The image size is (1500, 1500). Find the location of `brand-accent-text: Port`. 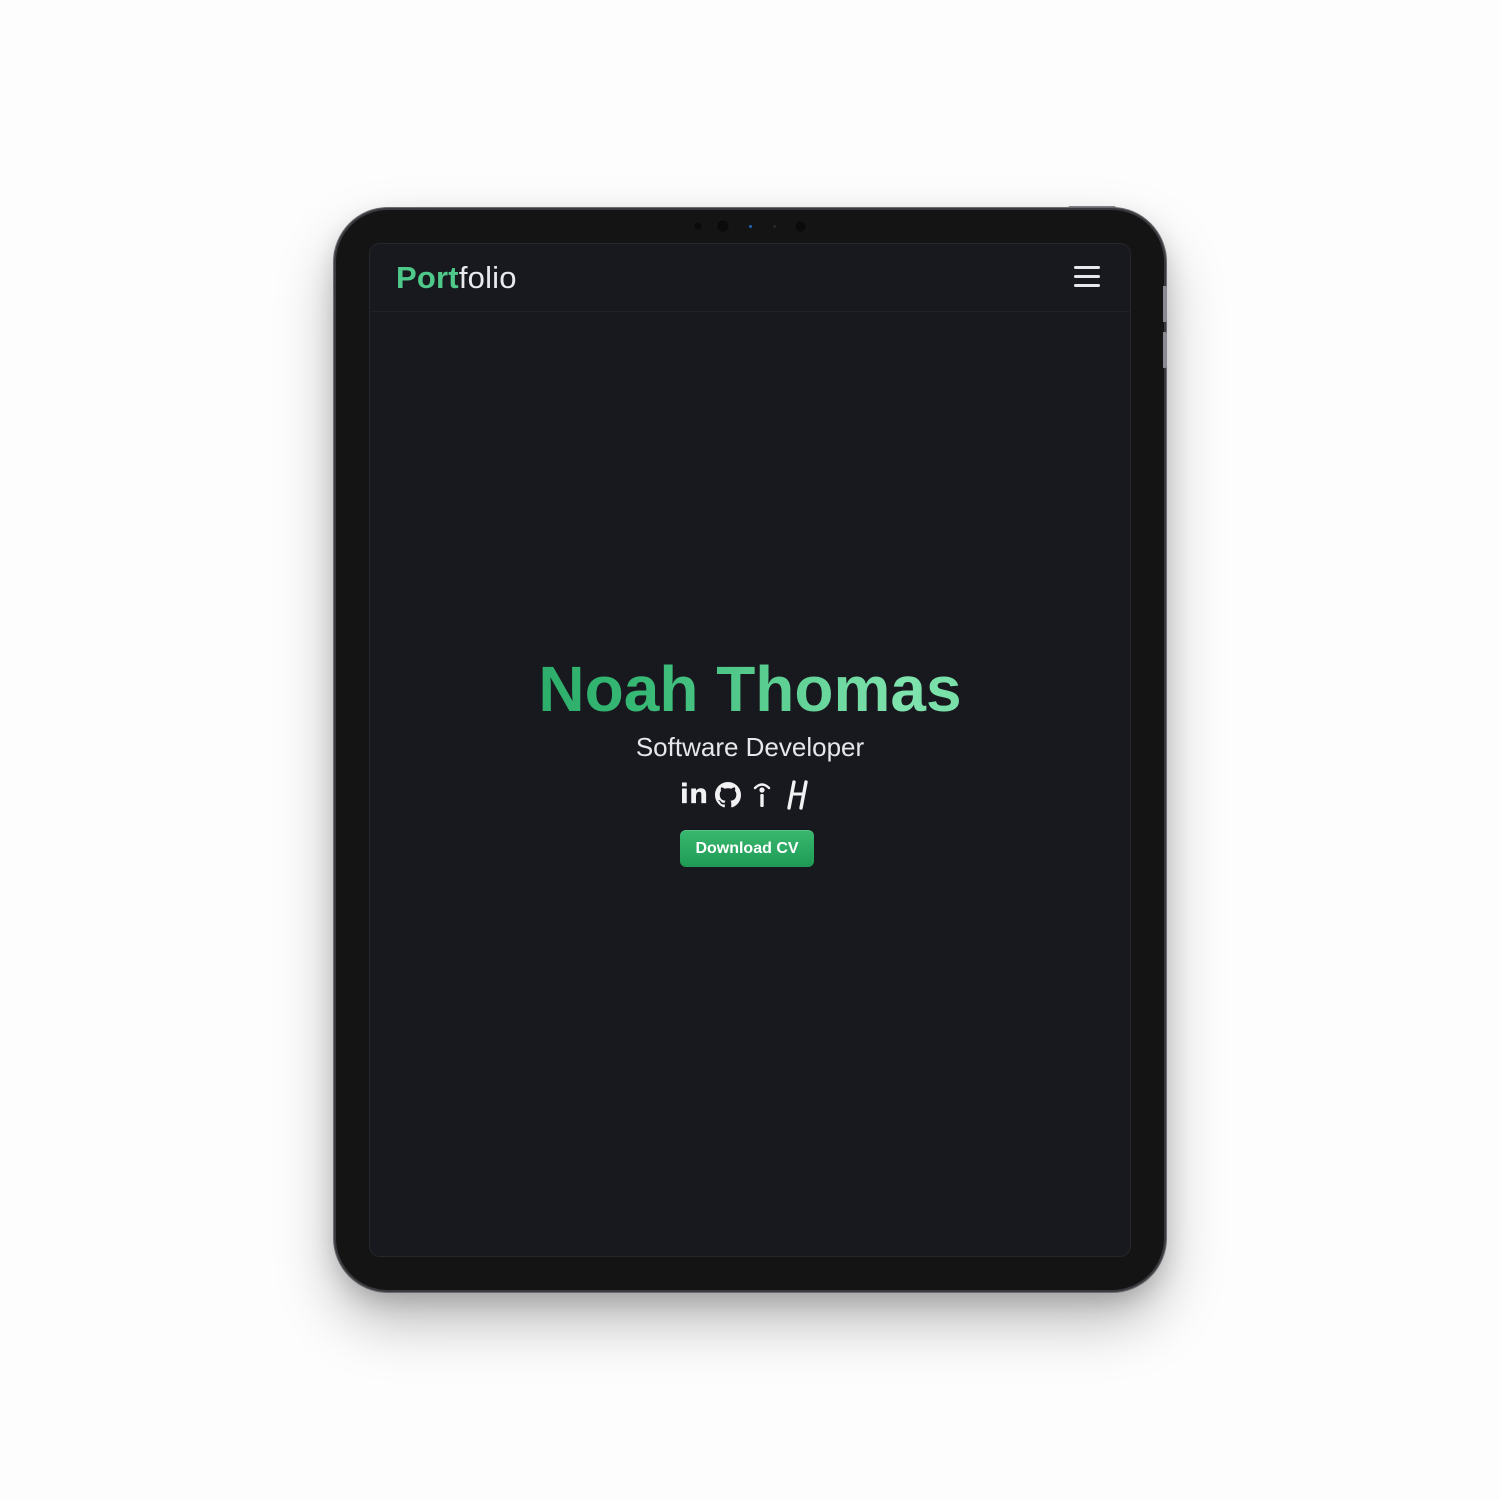

brand-accent-text: Port is located at coordinates (427, 277).